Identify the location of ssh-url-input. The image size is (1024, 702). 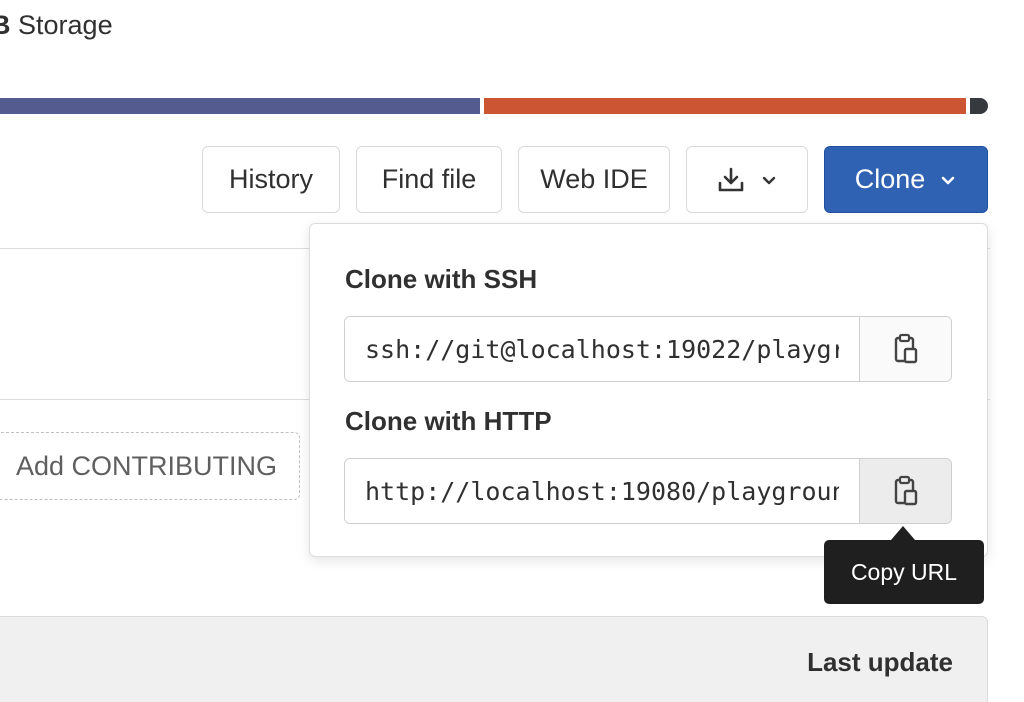
(602, 349).